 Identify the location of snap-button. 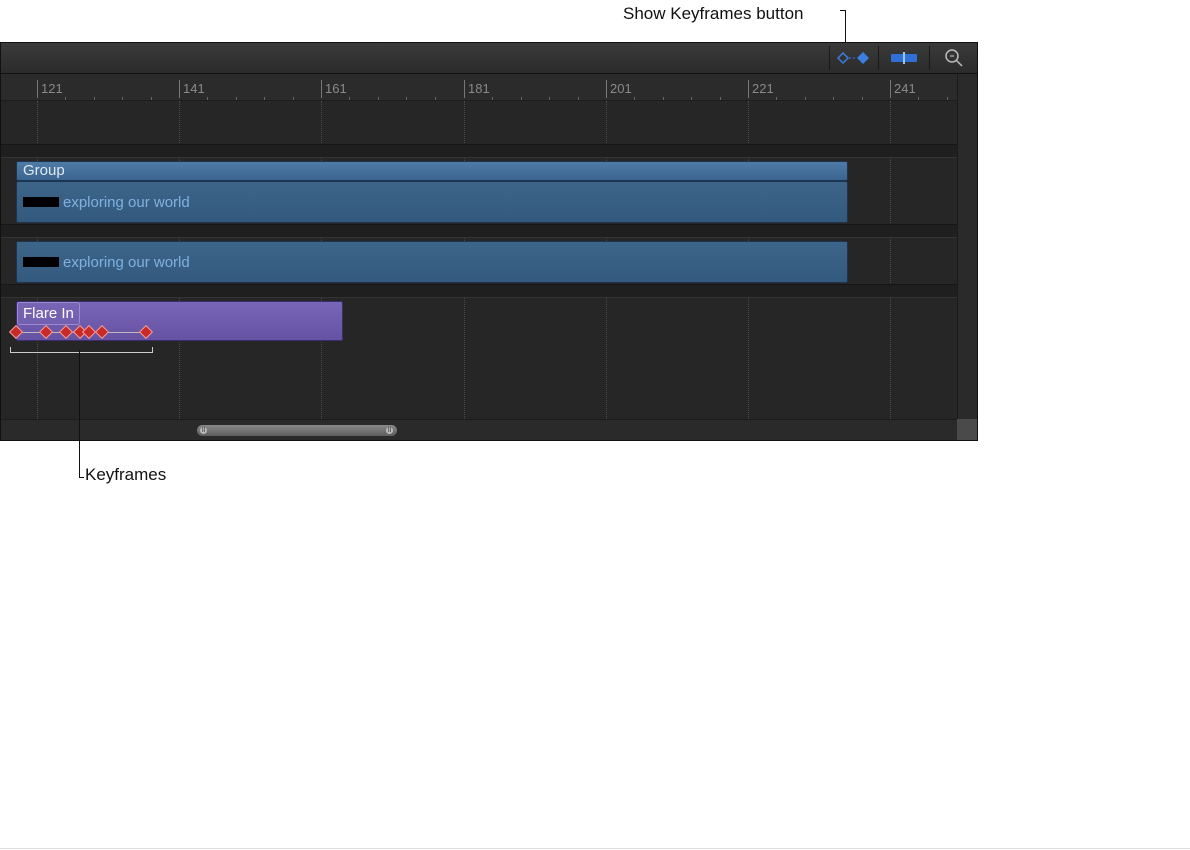
(903, 58).